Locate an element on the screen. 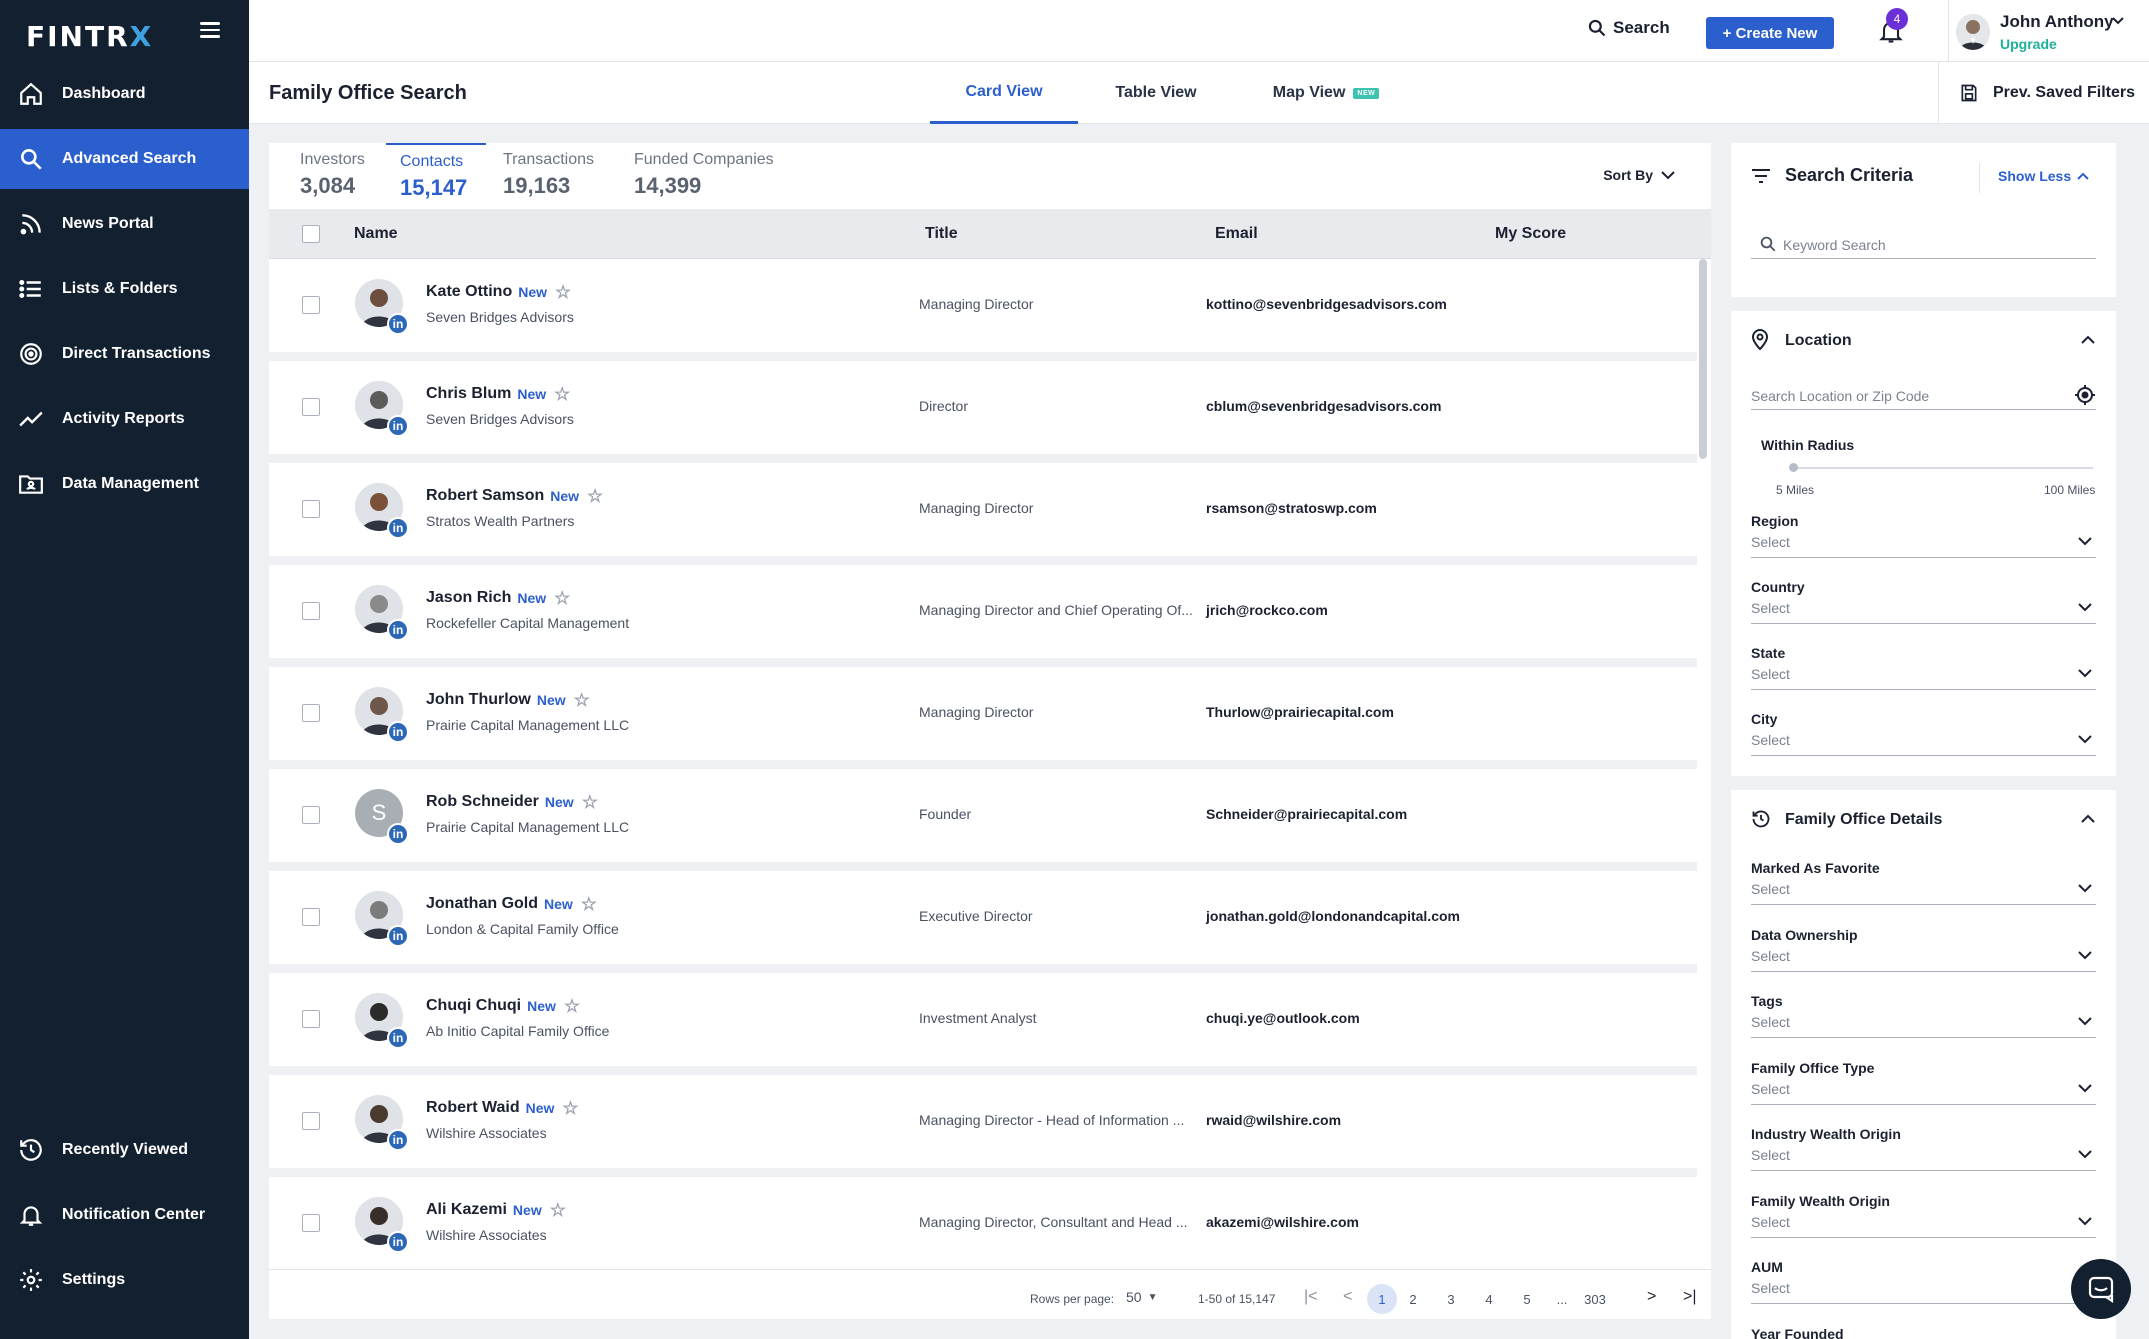 Image resolution: width=2149 pixels, height=1339 pixels. tab-map-view: Map View NEW is located at coordinates (1326, 93).